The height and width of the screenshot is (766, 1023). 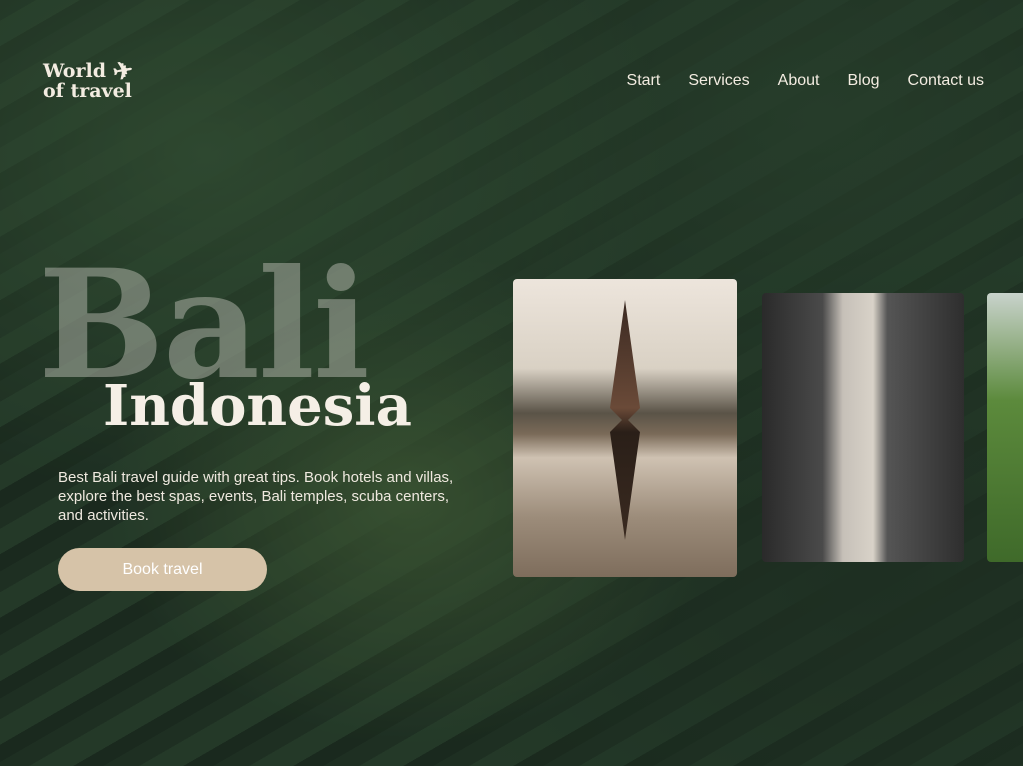 I want to click on temple-photo-card, so click(x=625, y=428).